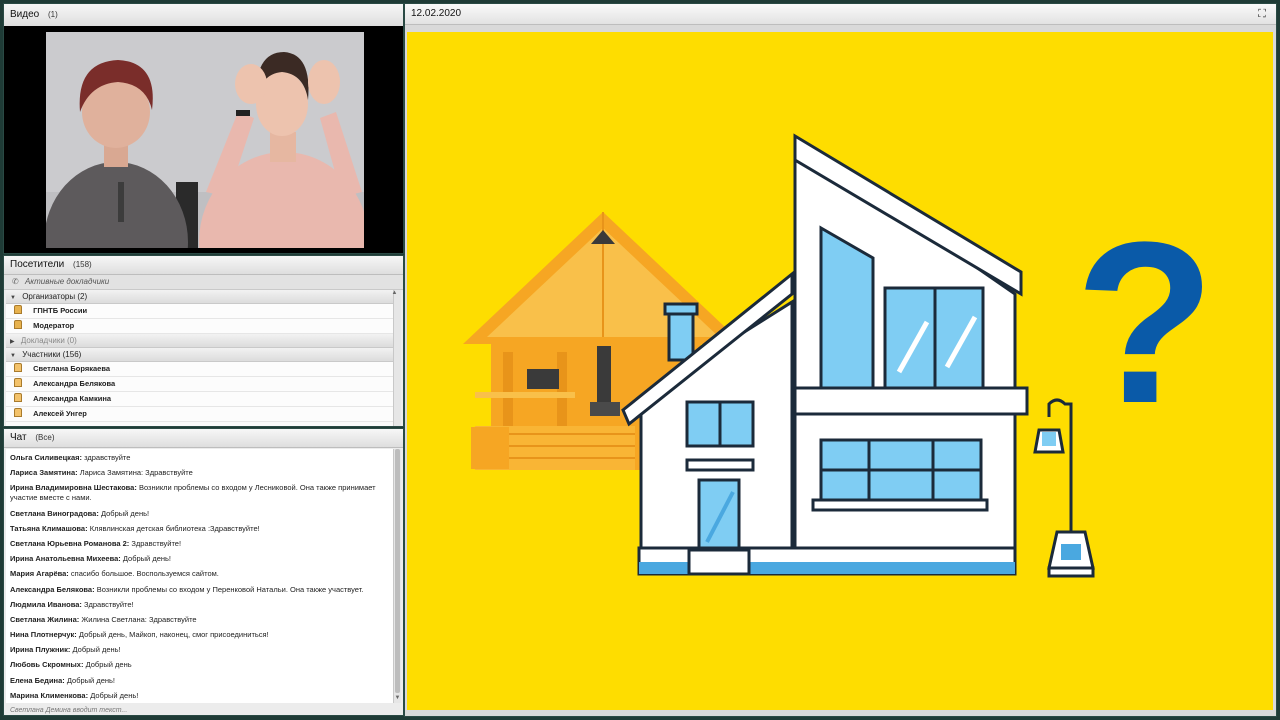 This screenshot has width=1280, height=720. Describe the element at coordinates (201, 665) in the screenshot. I see `chat-message: Любовь Скромных: Добрый день` at that location.